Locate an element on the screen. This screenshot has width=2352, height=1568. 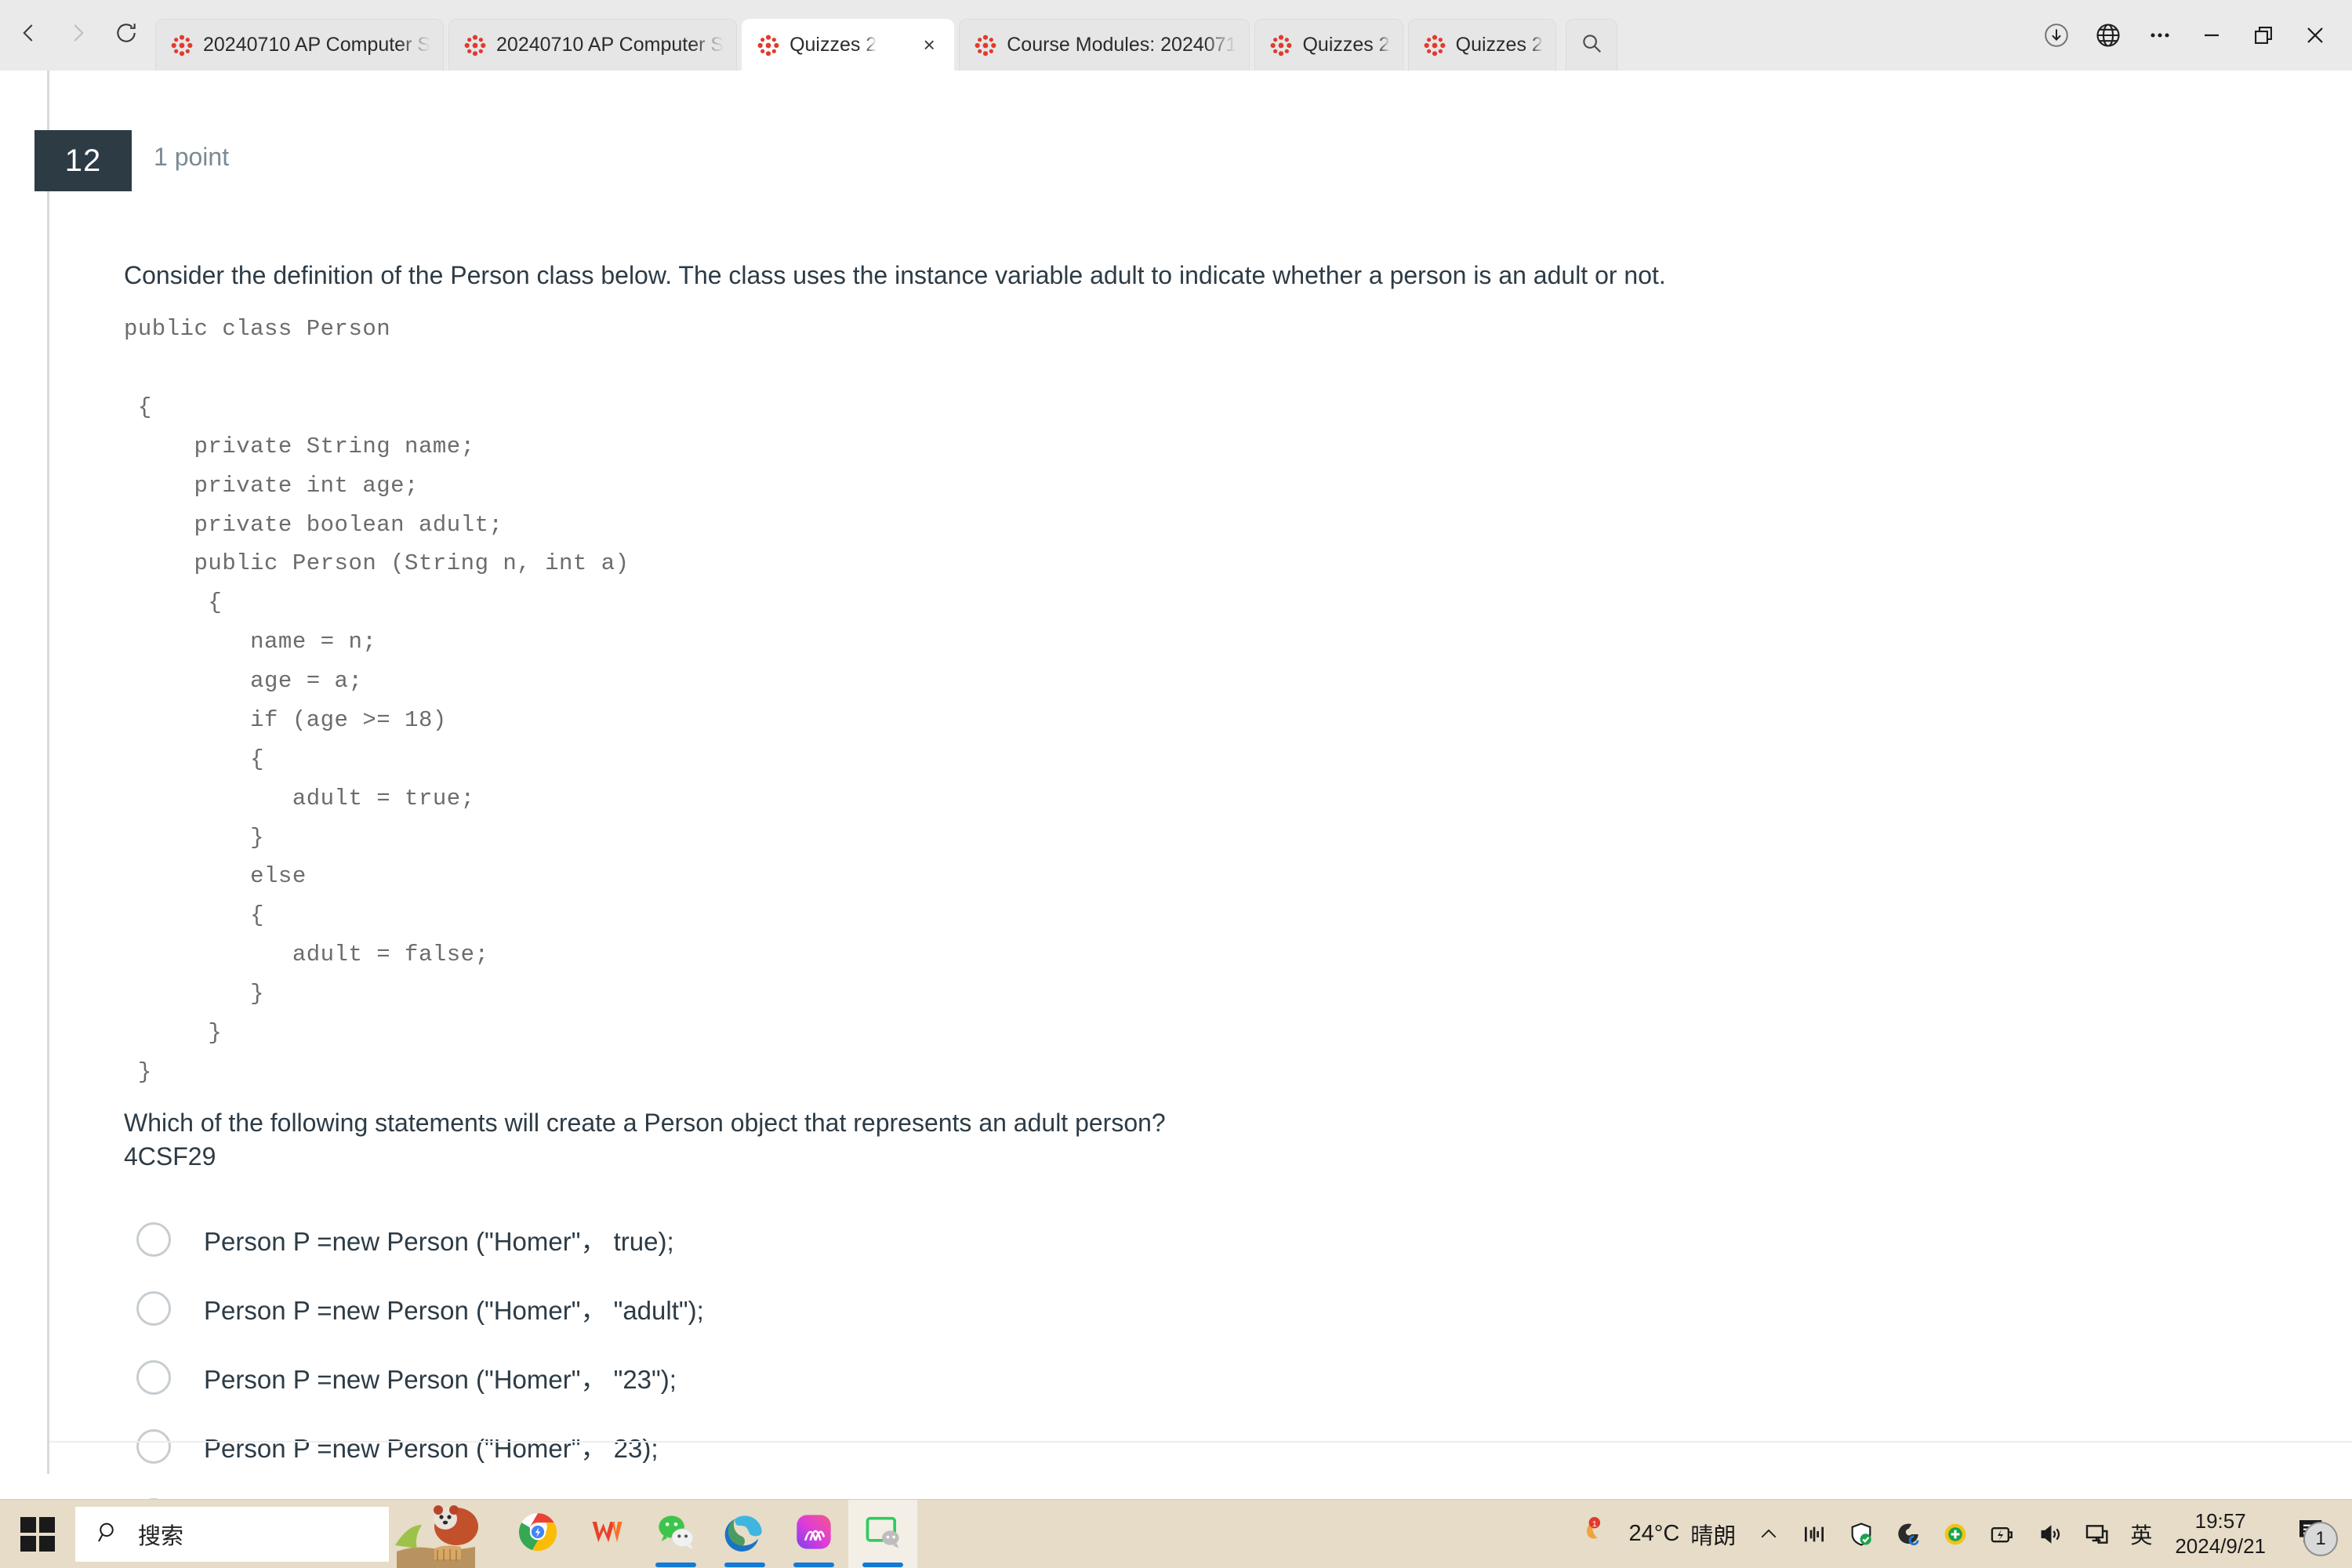
question-number-badge: 12 is located at coordinates (83, 160).